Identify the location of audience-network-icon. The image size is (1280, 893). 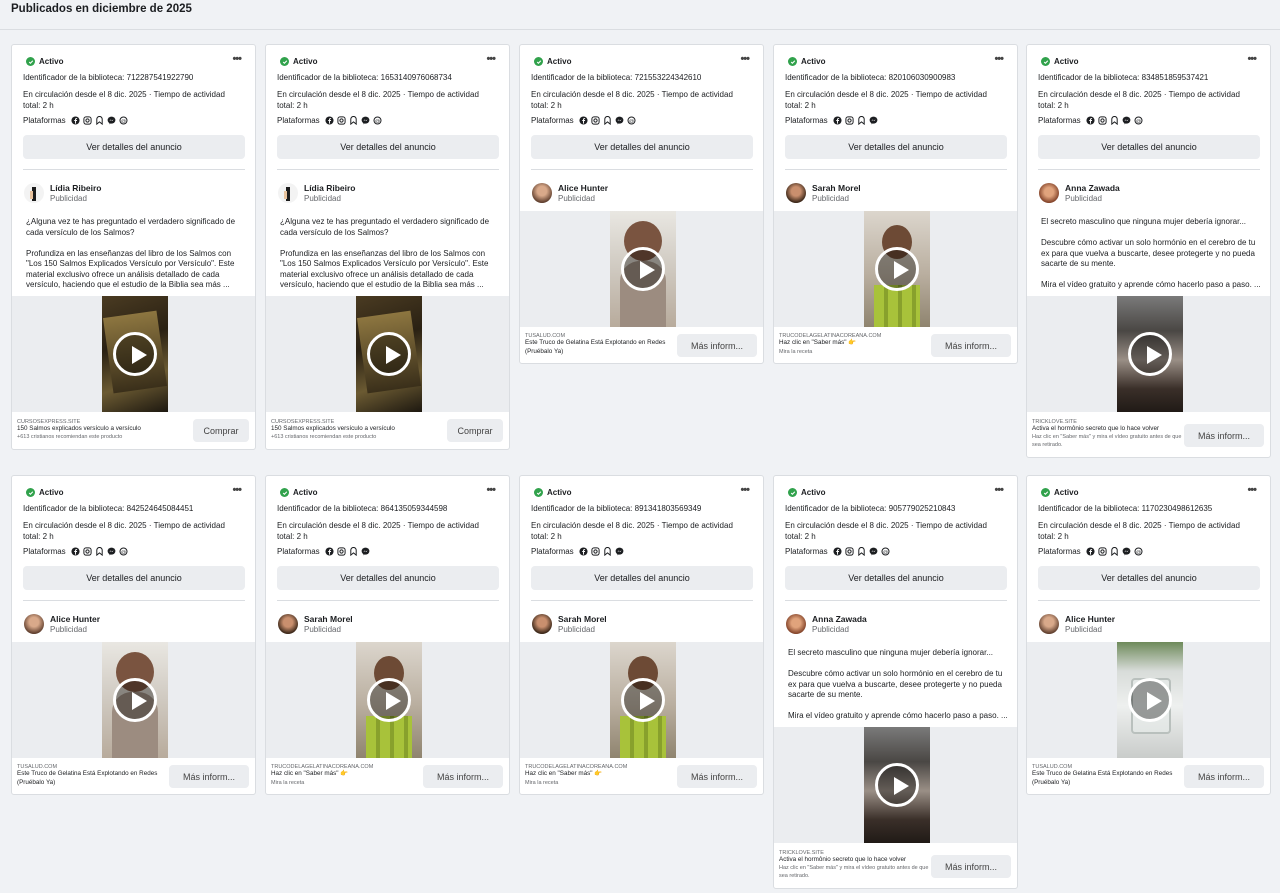
(607, 551).